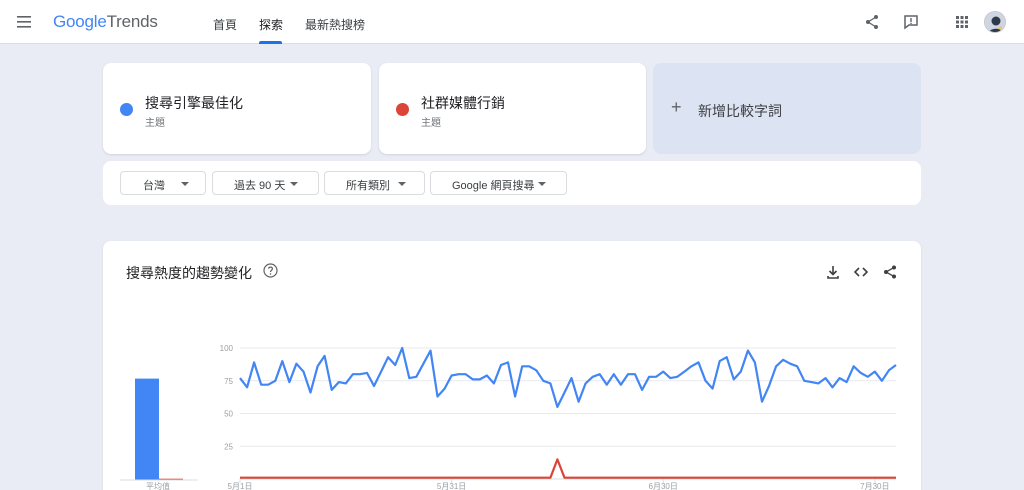 The height and width of the screenshot is (490, 1024). I want to click on add-comparison-term-button: + 新增比較字詞, so click(787, 108).